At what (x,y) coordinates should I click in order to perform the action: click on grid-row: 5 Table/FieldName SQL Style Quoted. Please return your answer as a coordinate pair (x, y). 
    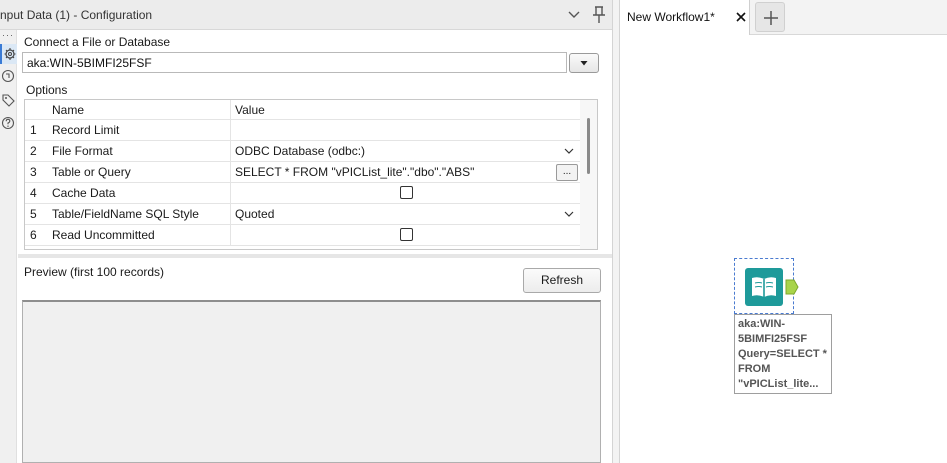
    Looking at the image, I should click on (302, 214).